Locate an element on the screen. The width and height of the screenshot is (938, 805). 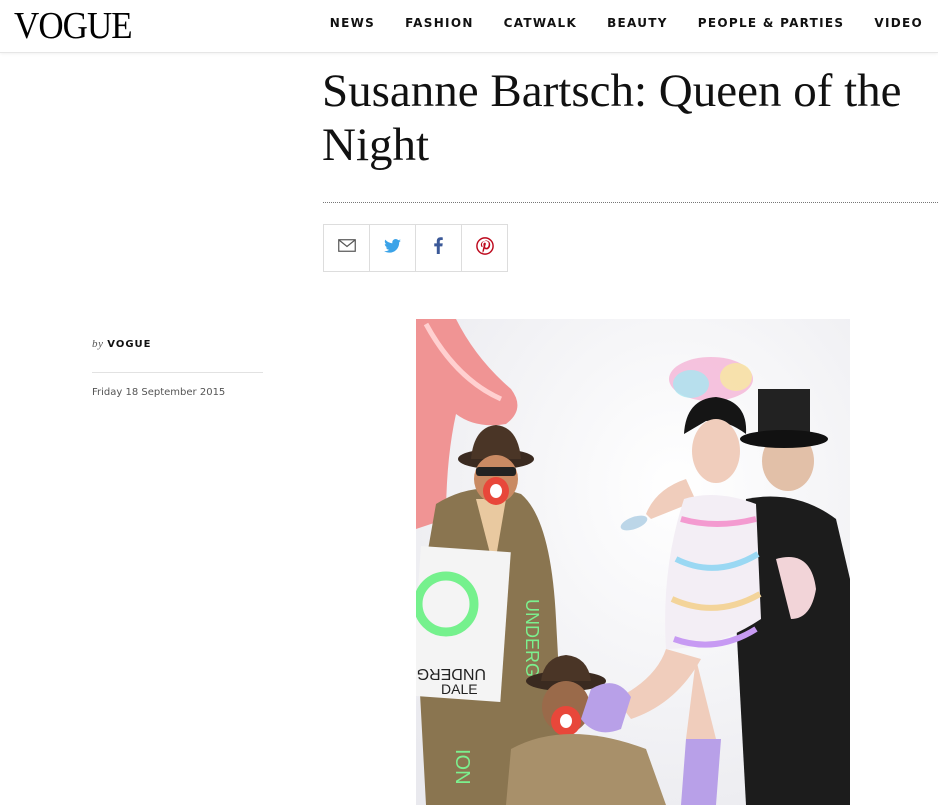
twitter-icon is located at coordinates (392, 248).